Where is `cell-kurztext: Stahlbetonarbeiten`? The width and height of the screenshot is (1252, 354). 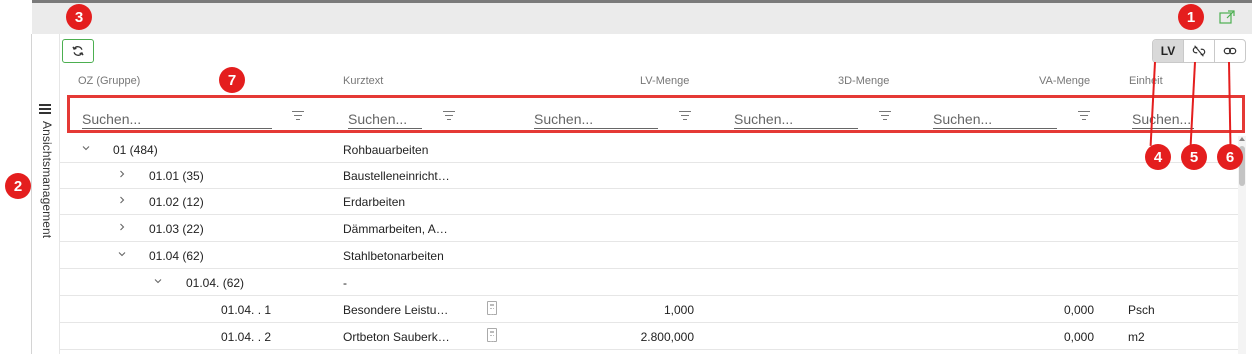
cell-kurztext: Stahlbetonarbeiten is located at coordinates (393, 256).